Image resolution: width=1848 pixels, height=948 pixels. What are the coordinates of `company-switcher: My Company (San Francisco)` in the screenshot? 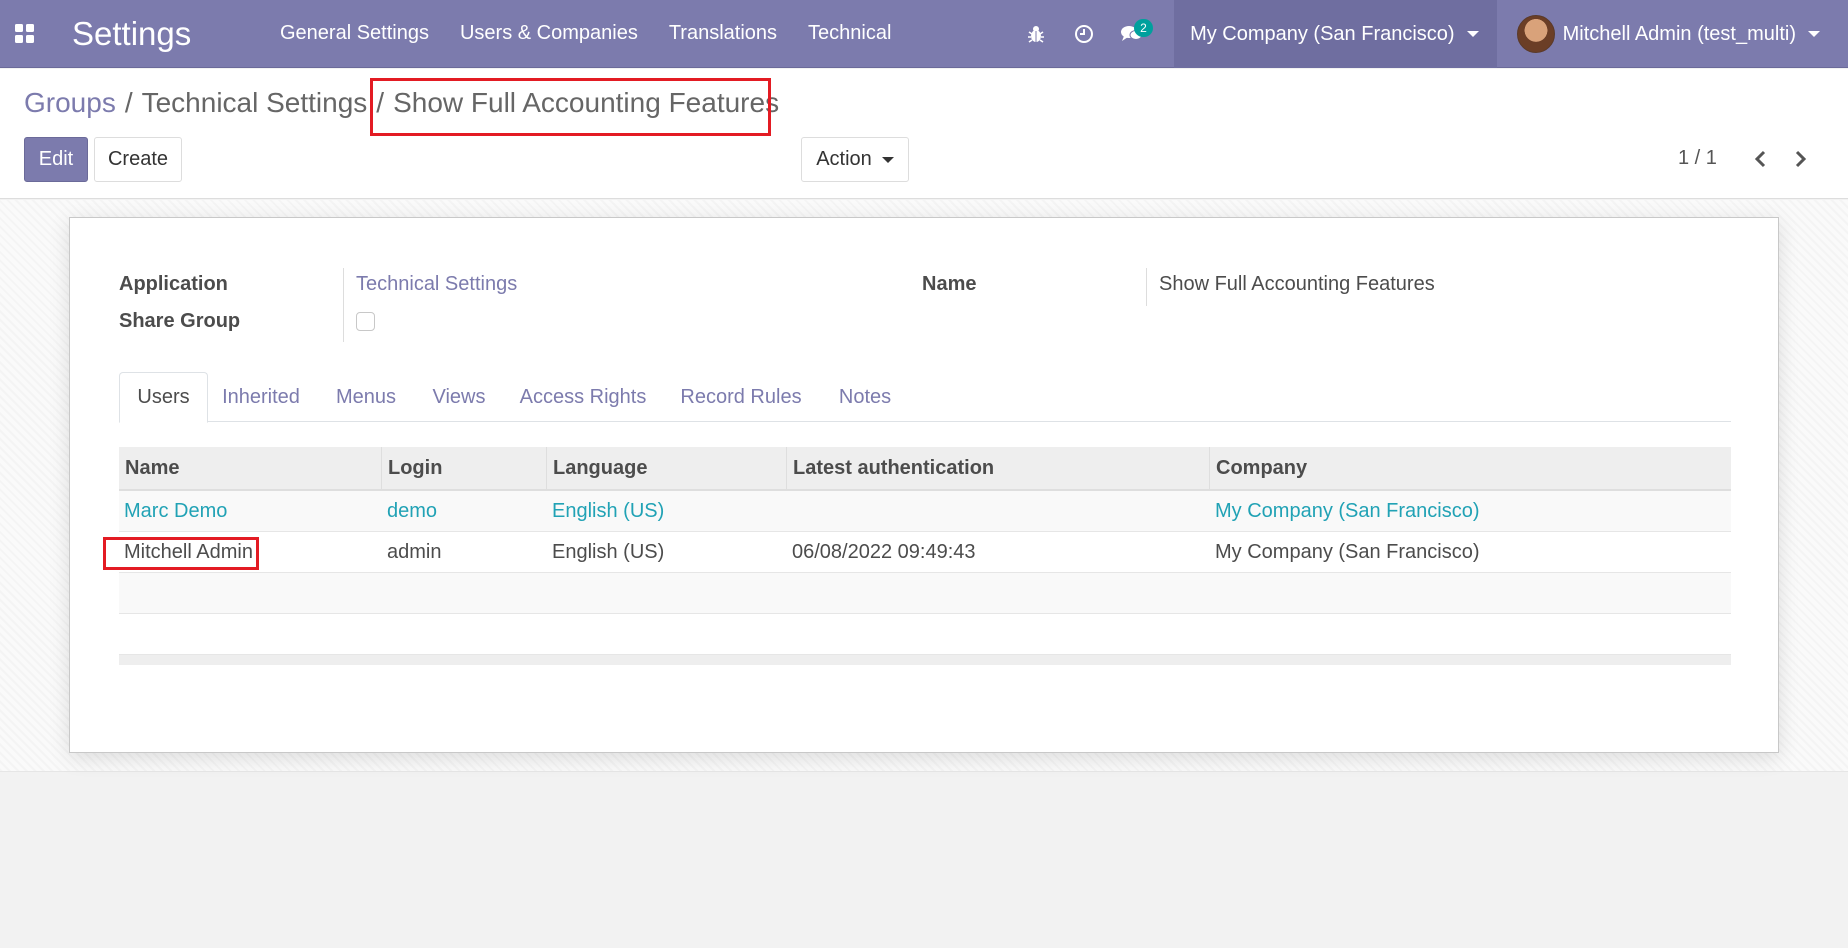 It's located at (1335, 34).